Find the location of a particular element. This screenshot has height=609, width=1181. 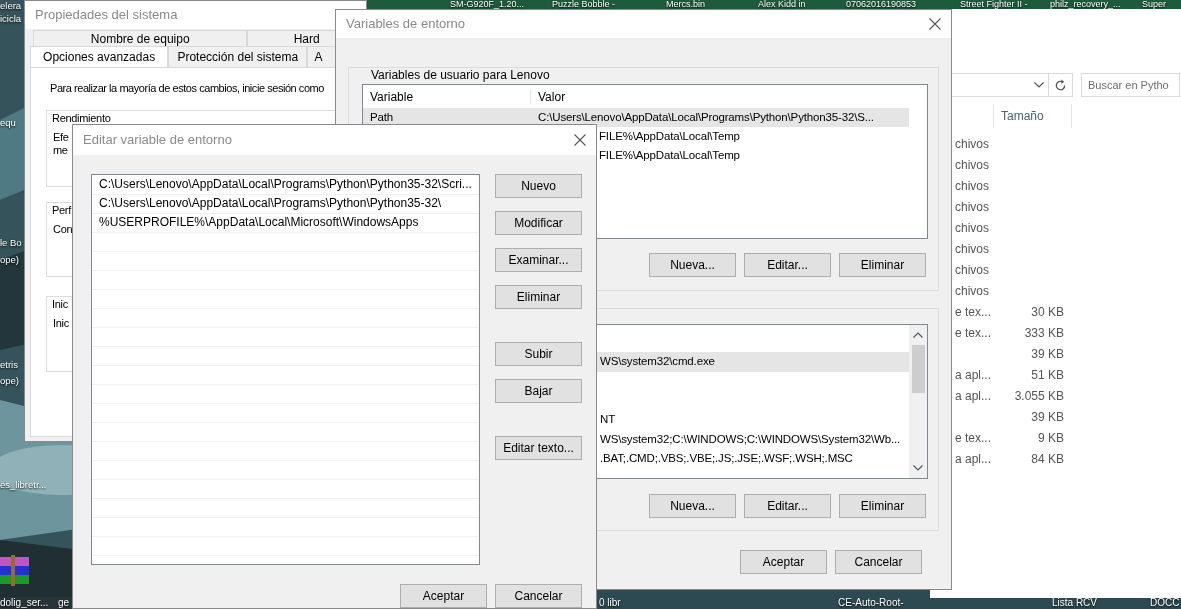

table-cell-text: 84 KB is located at coordinates (1047, 459).